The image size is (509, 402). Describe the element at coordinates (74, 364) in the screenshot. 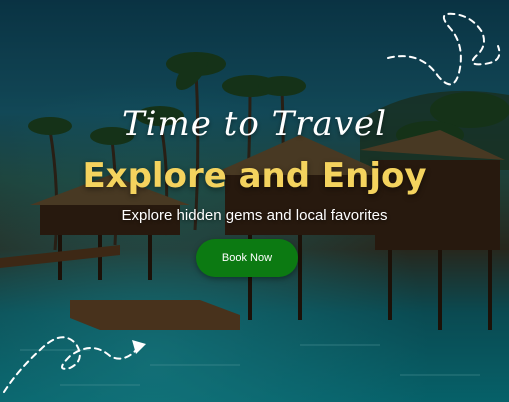

I see `dashed-arrow-decoration` at that location.